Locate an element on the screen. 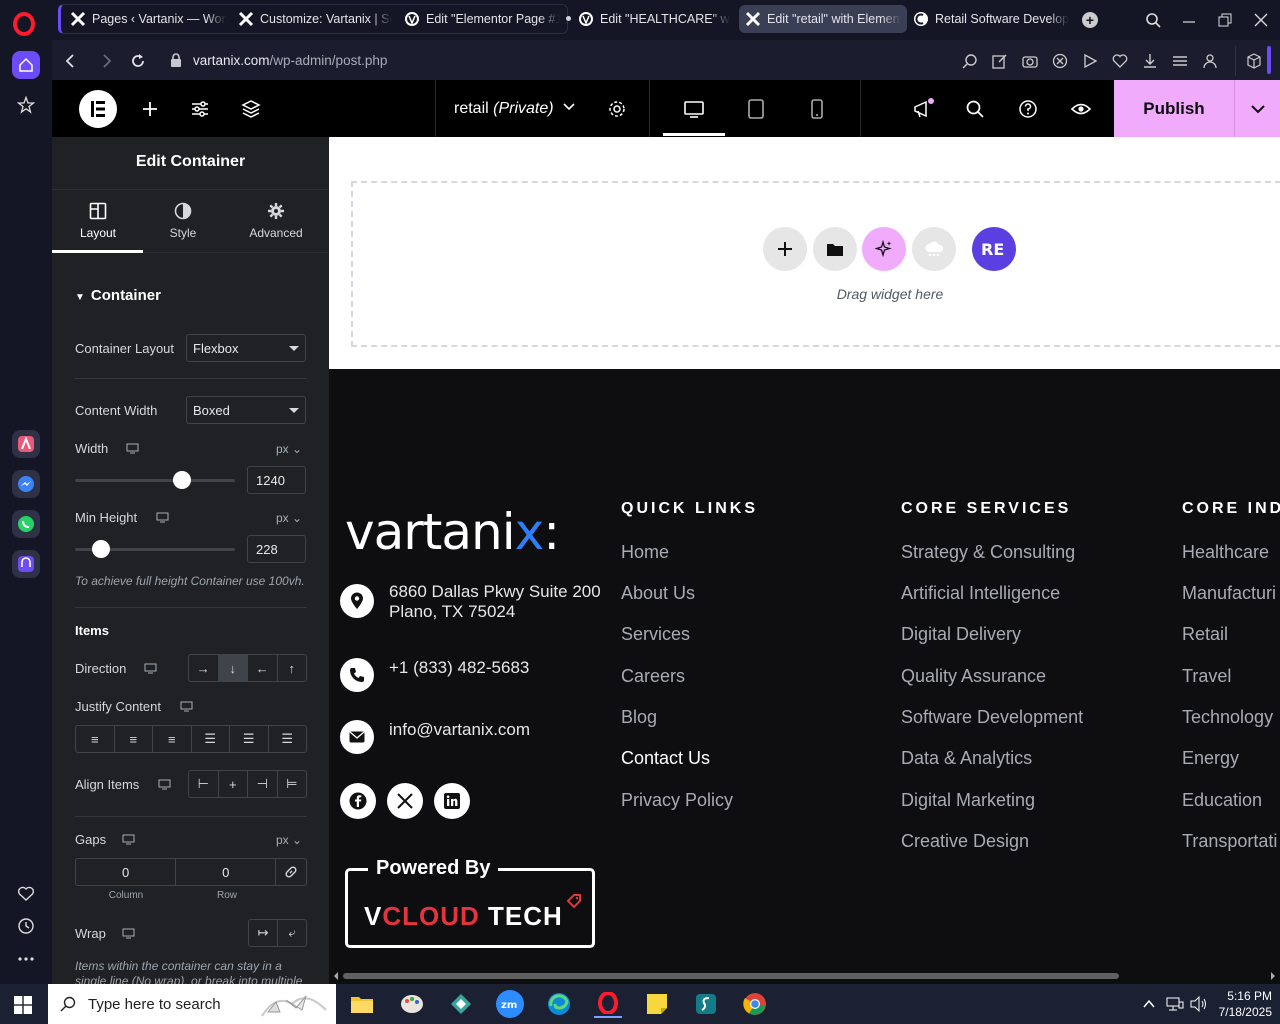 This screenshot has height=1024, width=1280. no-wrap-icon: ↦ is located at coordinates (263, 933).